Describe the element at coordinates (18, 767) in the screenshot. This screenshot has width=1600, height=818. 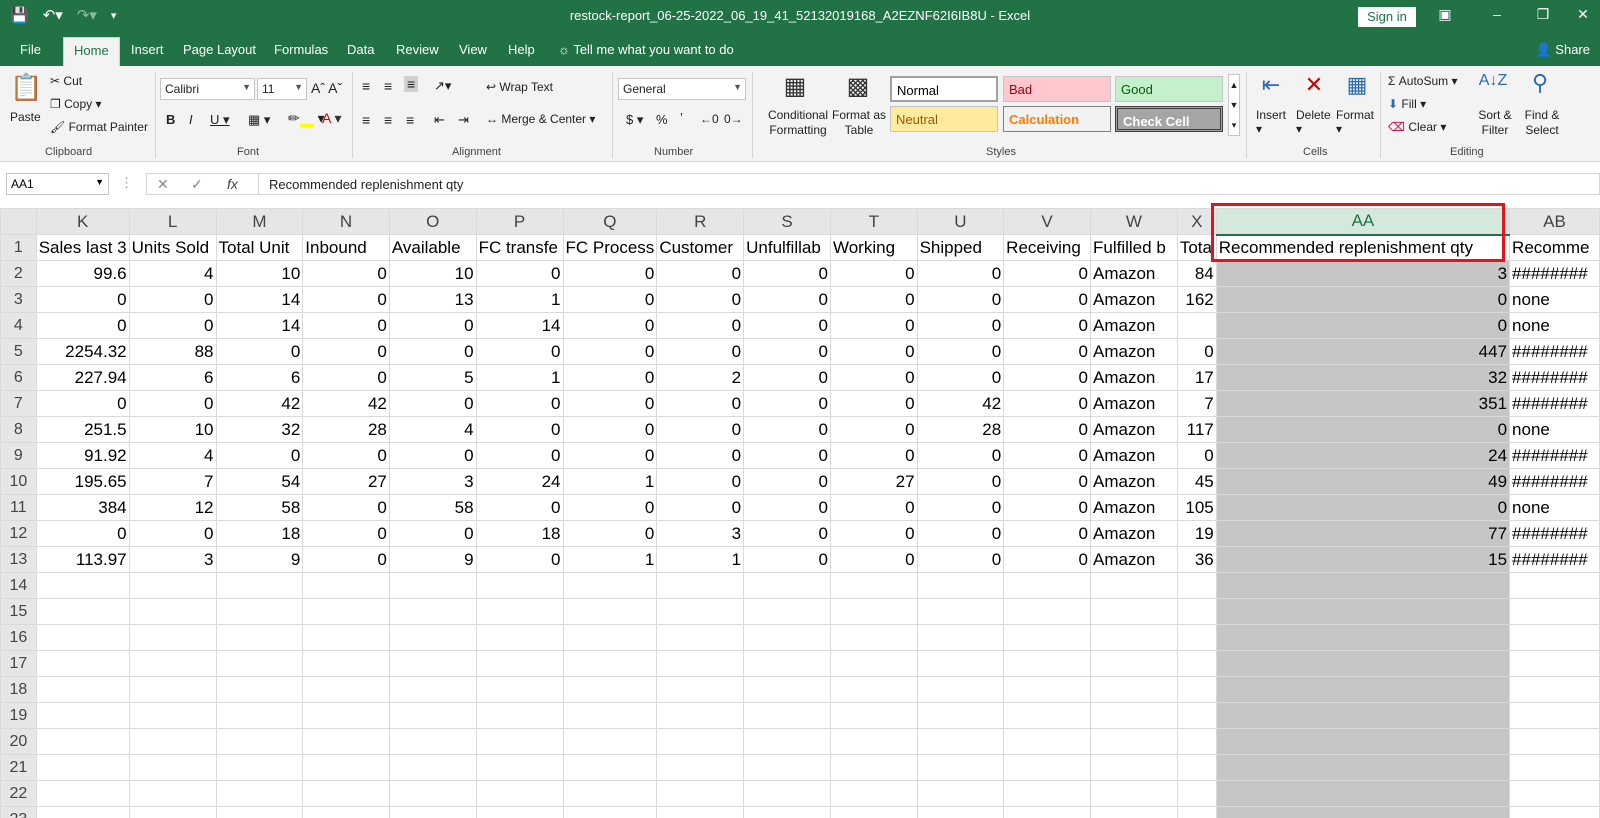
I see `row-header: 21` at that location.